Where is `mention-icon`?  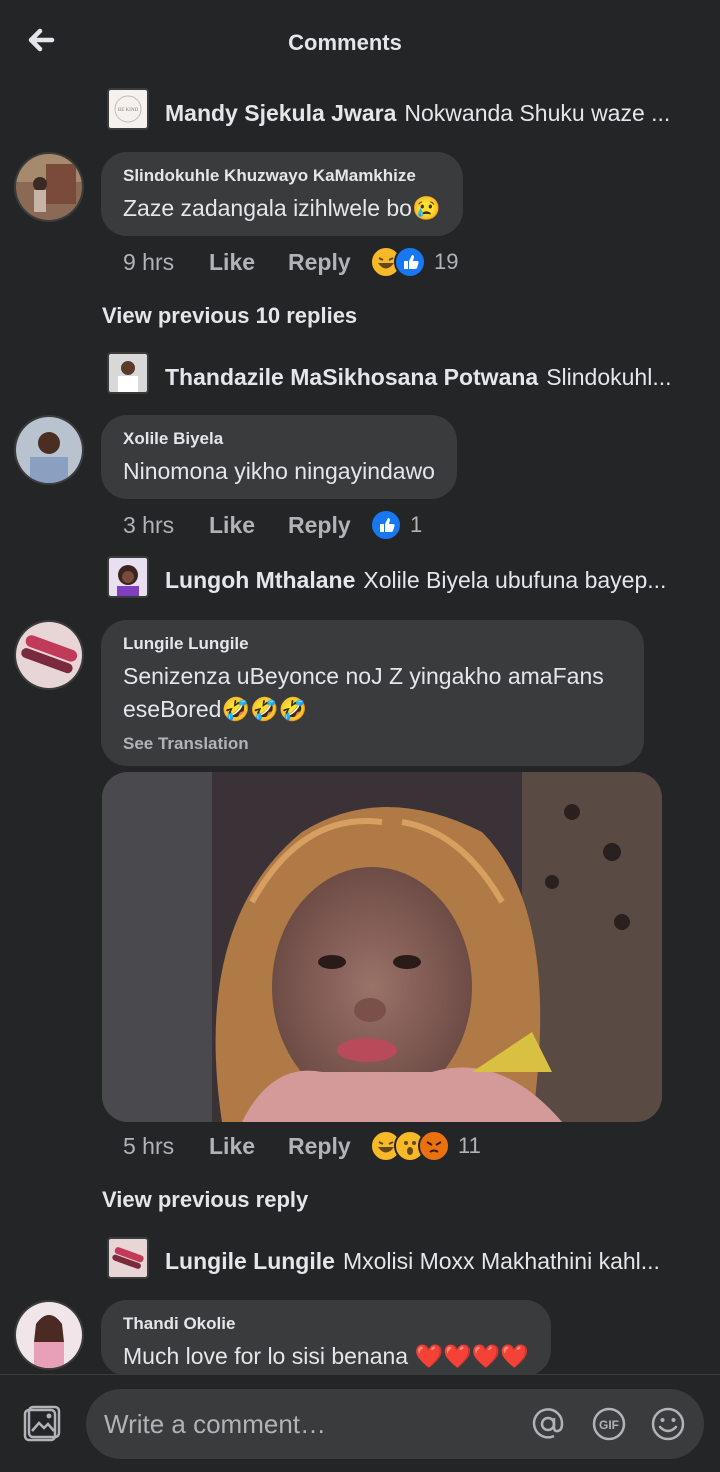 mention-icon is located at coordinates (548, 1424).